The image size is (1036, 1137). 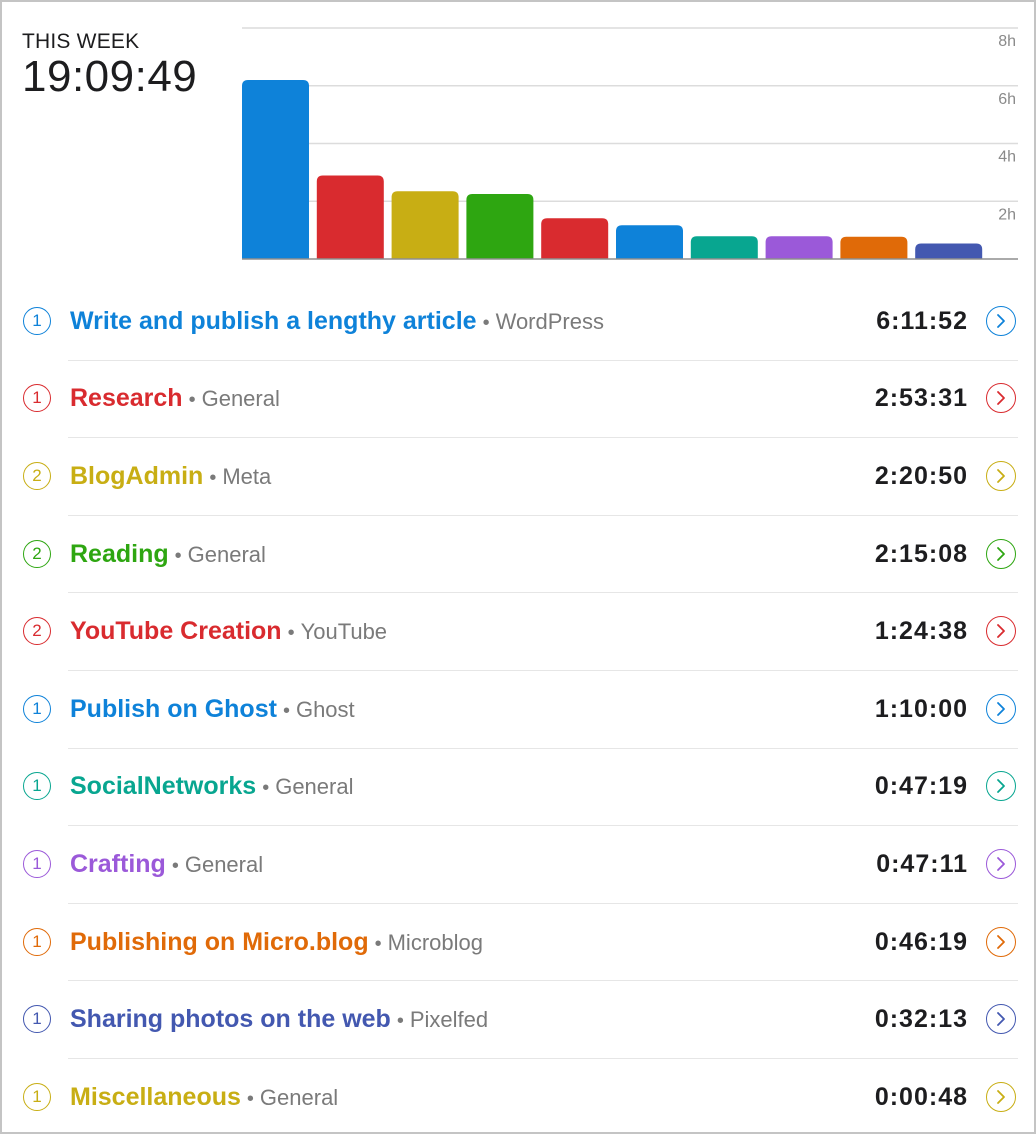 I want to click on bar-8: Crafting, so click(x=799, y=247).